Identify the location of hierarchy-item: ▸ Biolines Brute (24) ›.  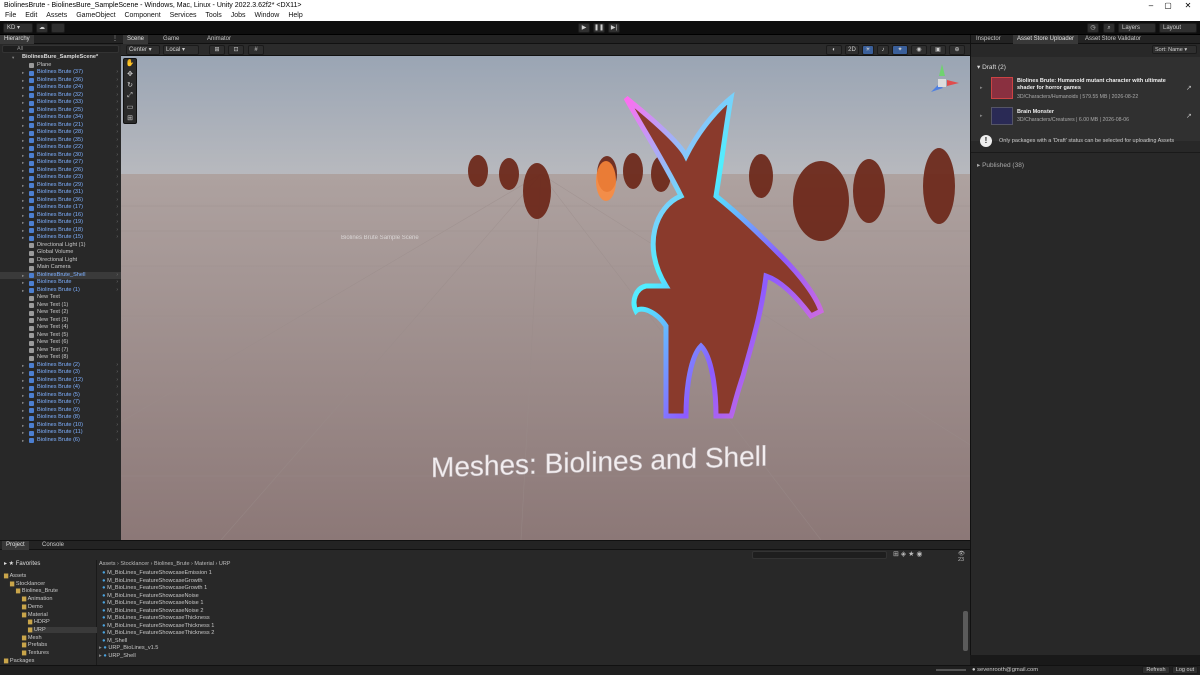
(60, 88).